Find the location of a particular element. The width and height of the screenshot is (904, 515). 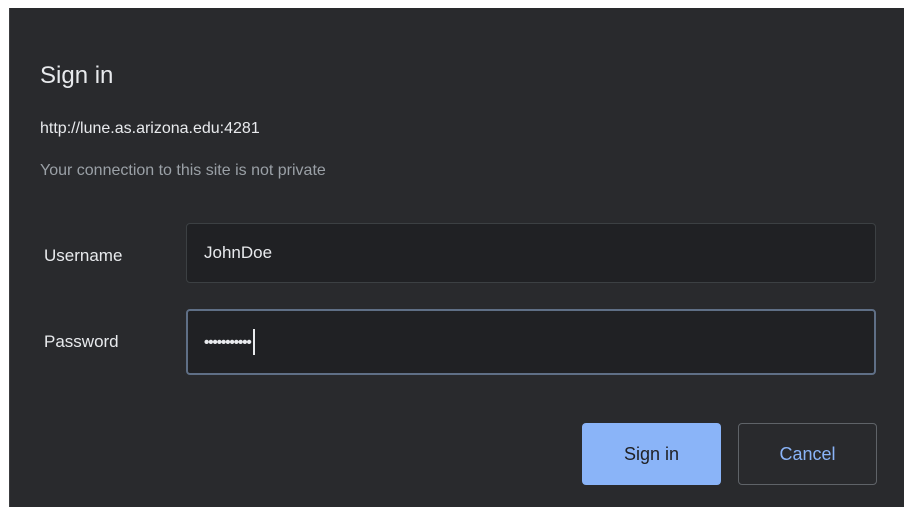

dialog-title: Sign in is located at coordinates (77, 75).